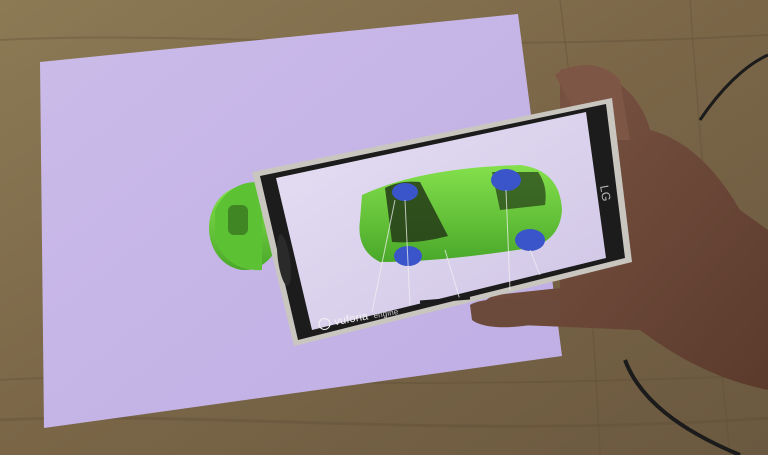  What do you see at coordinates (405, 192) in the screenshot?
I see `ar-marker-front-left` at bounding box center [405, 192].